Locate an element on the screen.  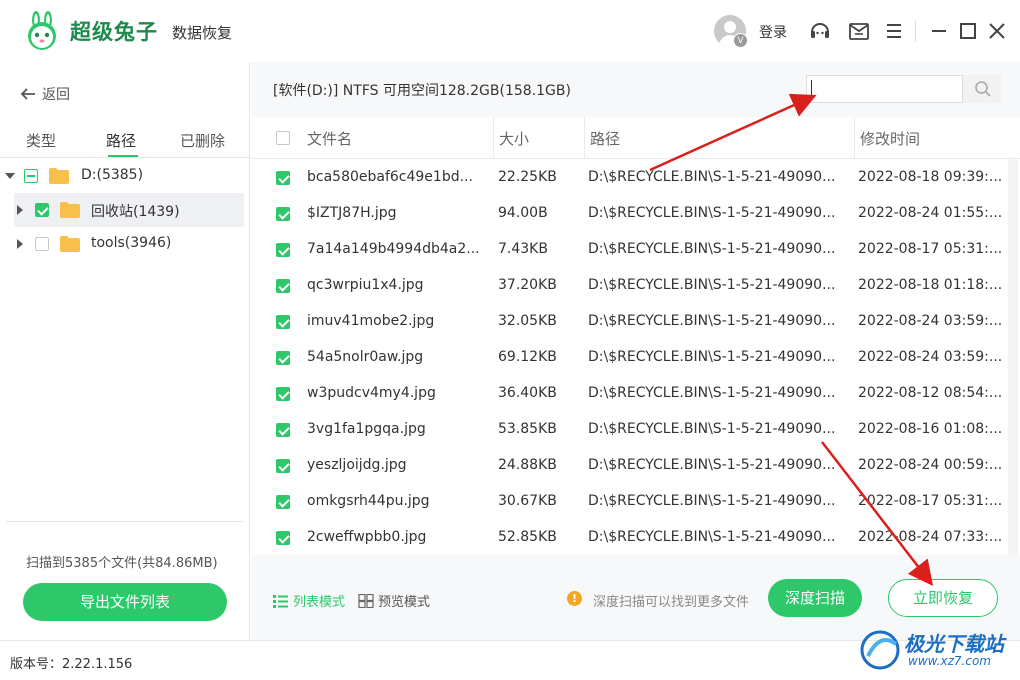
column-header-modified: 修改时间 is located at coordinates (890, 138).